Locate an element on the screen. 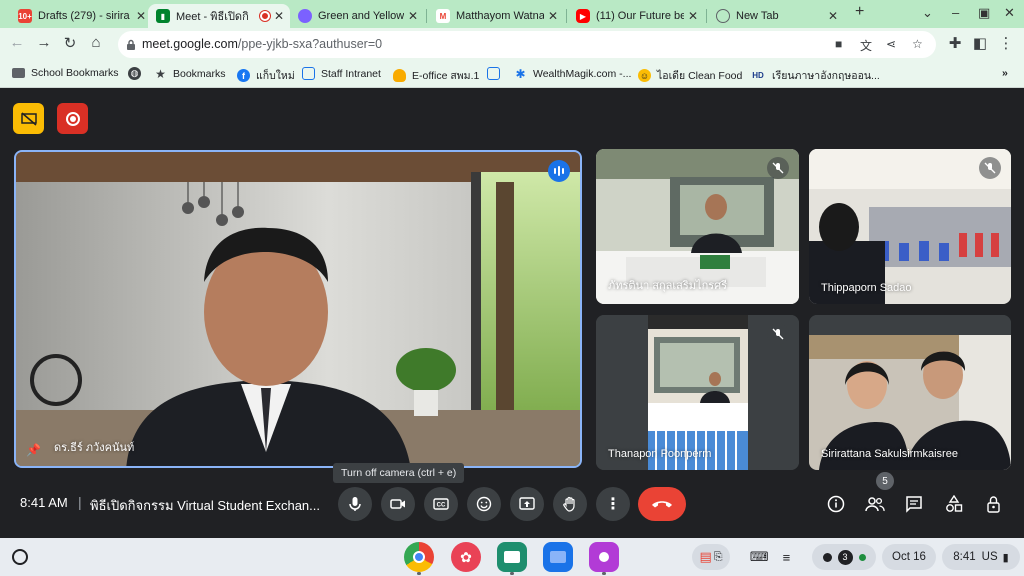 The width and height of the screenshot is (1024, 576). tab-green-yellow: Green and Yellow C ✕ is located at coordinates (357, 16).